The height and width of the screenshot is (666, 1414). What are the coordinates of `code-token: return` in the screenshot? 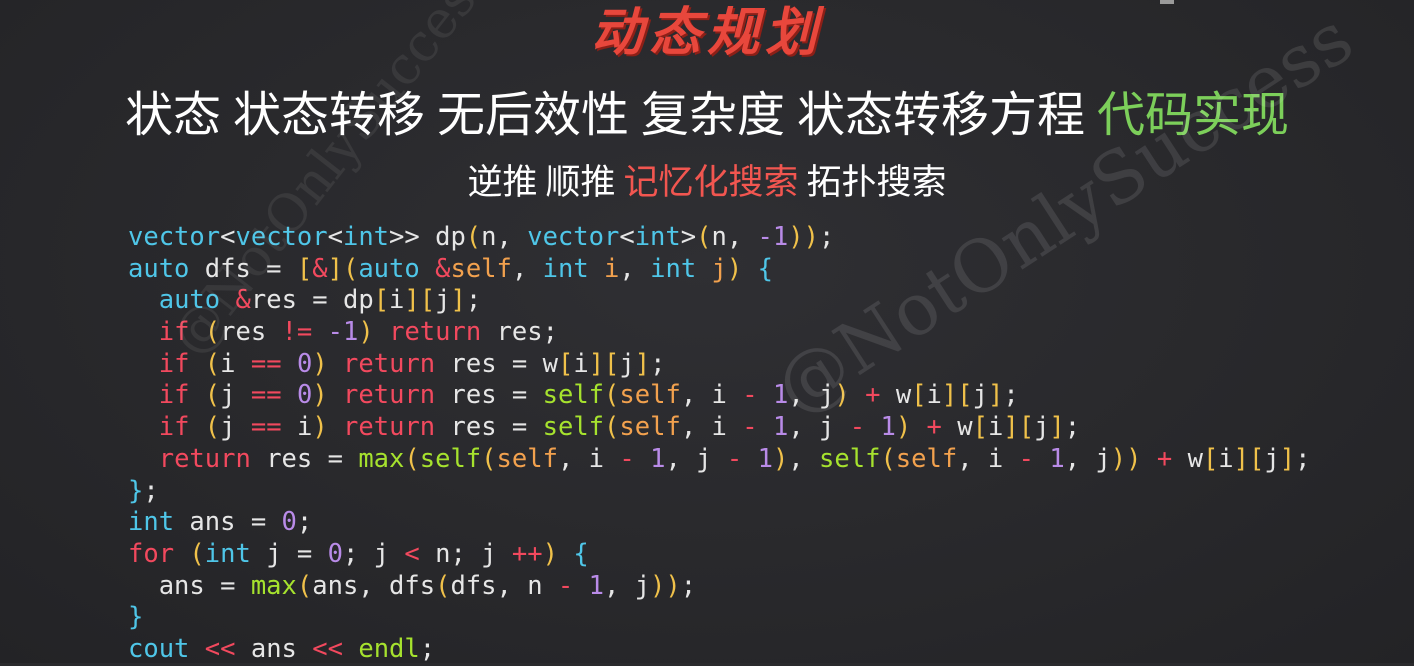 It's located at (389, 427).